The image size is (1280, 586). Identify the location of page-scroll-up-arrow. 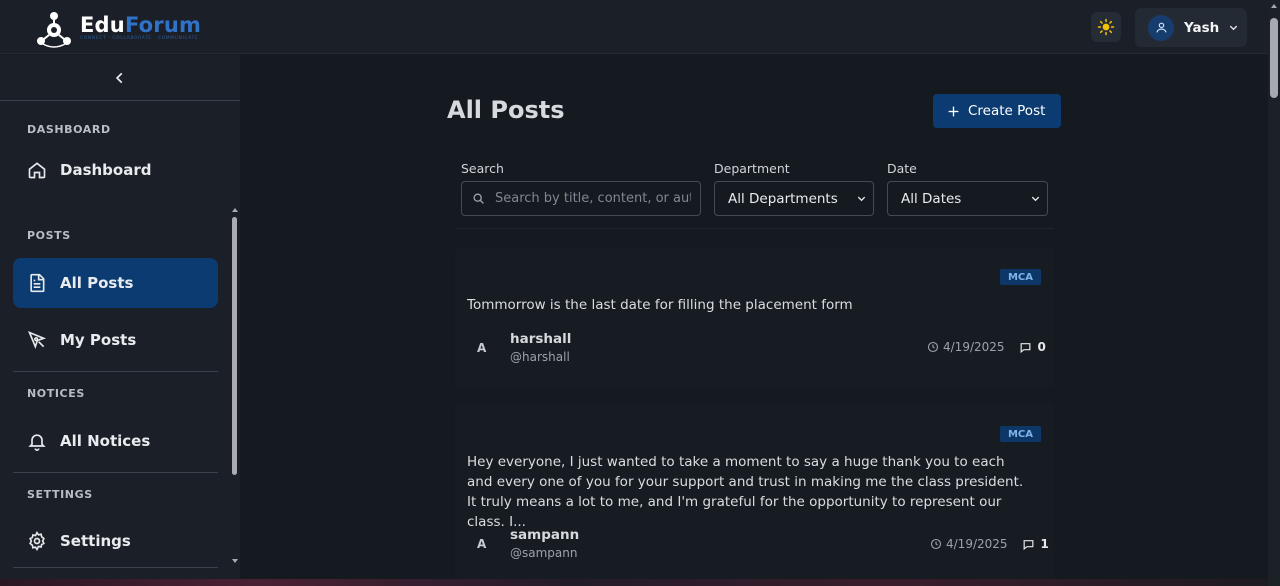
(1274, 6).